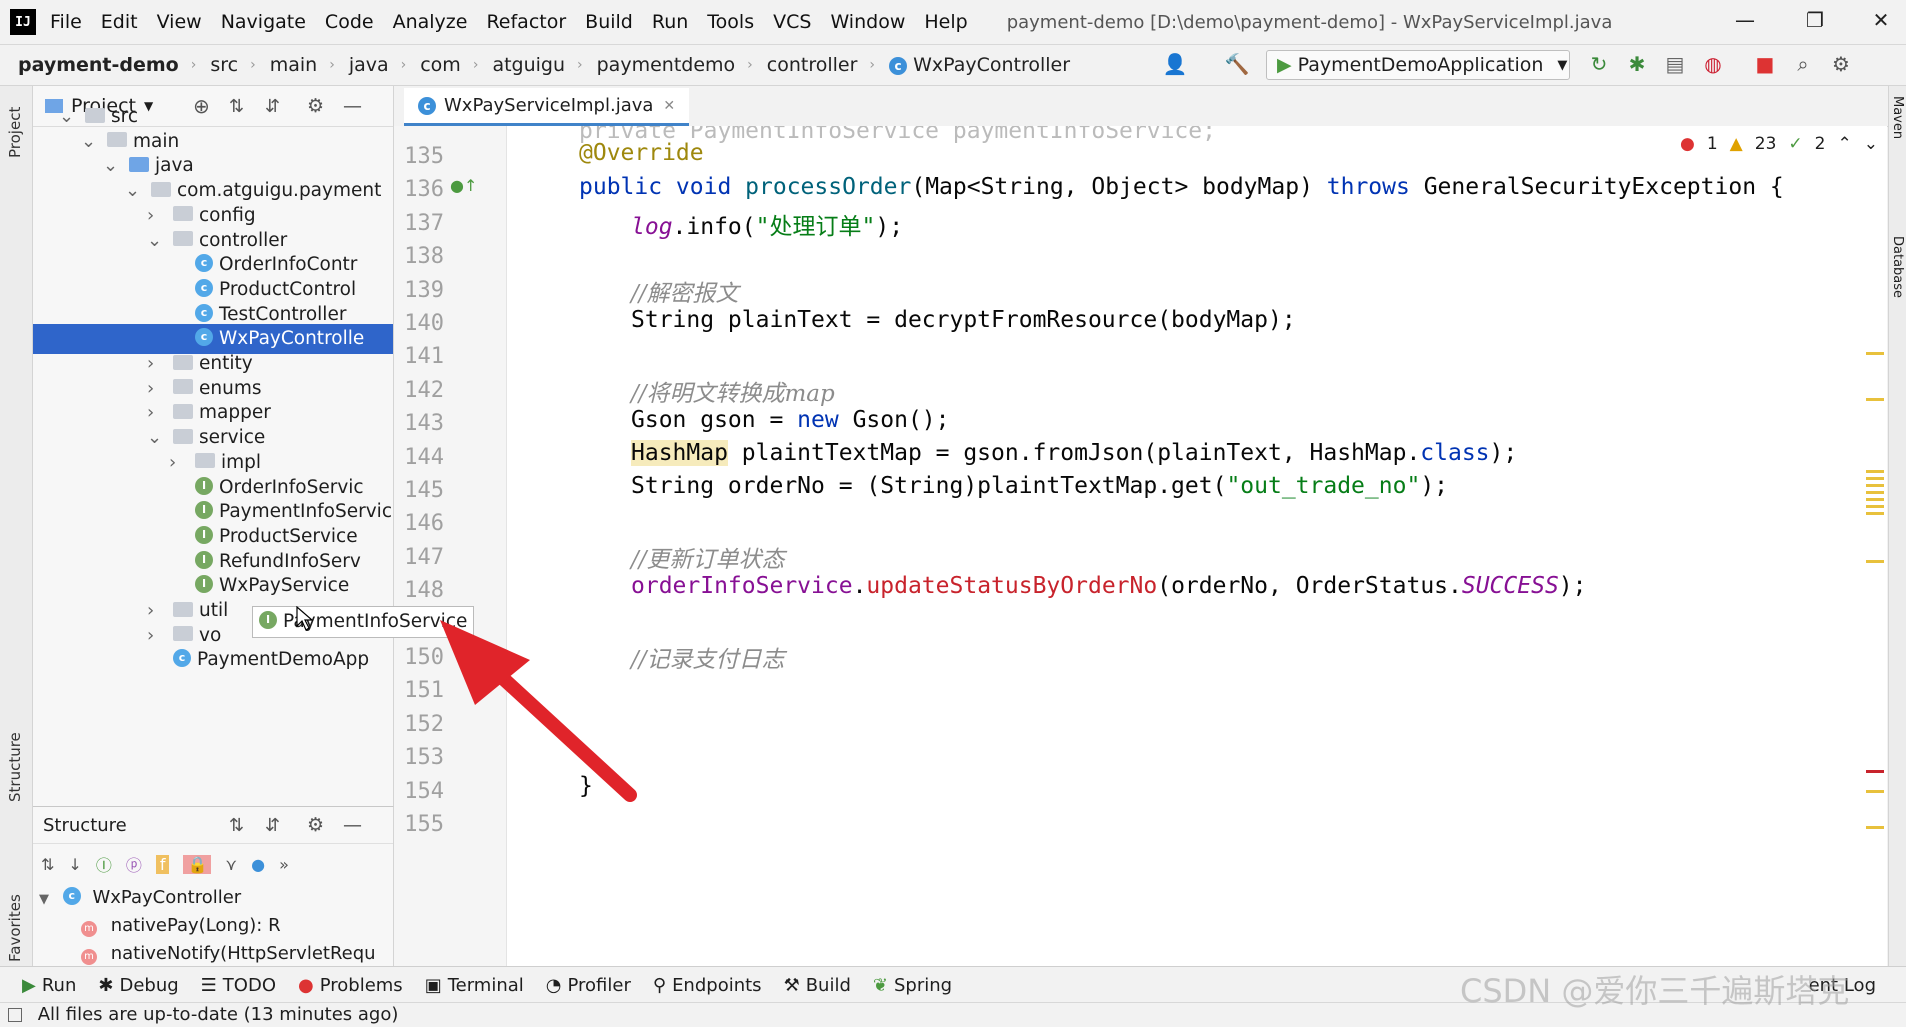  Describe the element at coordinates (792, 22) in the screenshot. I see `menu-vcs: VCS` at that location.